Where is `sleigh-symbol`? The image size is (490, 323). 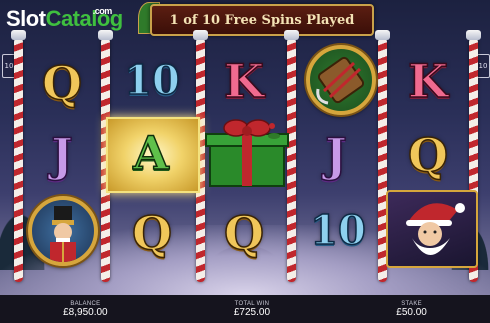 sleigh-symbol is located at coordinates (341, 80).